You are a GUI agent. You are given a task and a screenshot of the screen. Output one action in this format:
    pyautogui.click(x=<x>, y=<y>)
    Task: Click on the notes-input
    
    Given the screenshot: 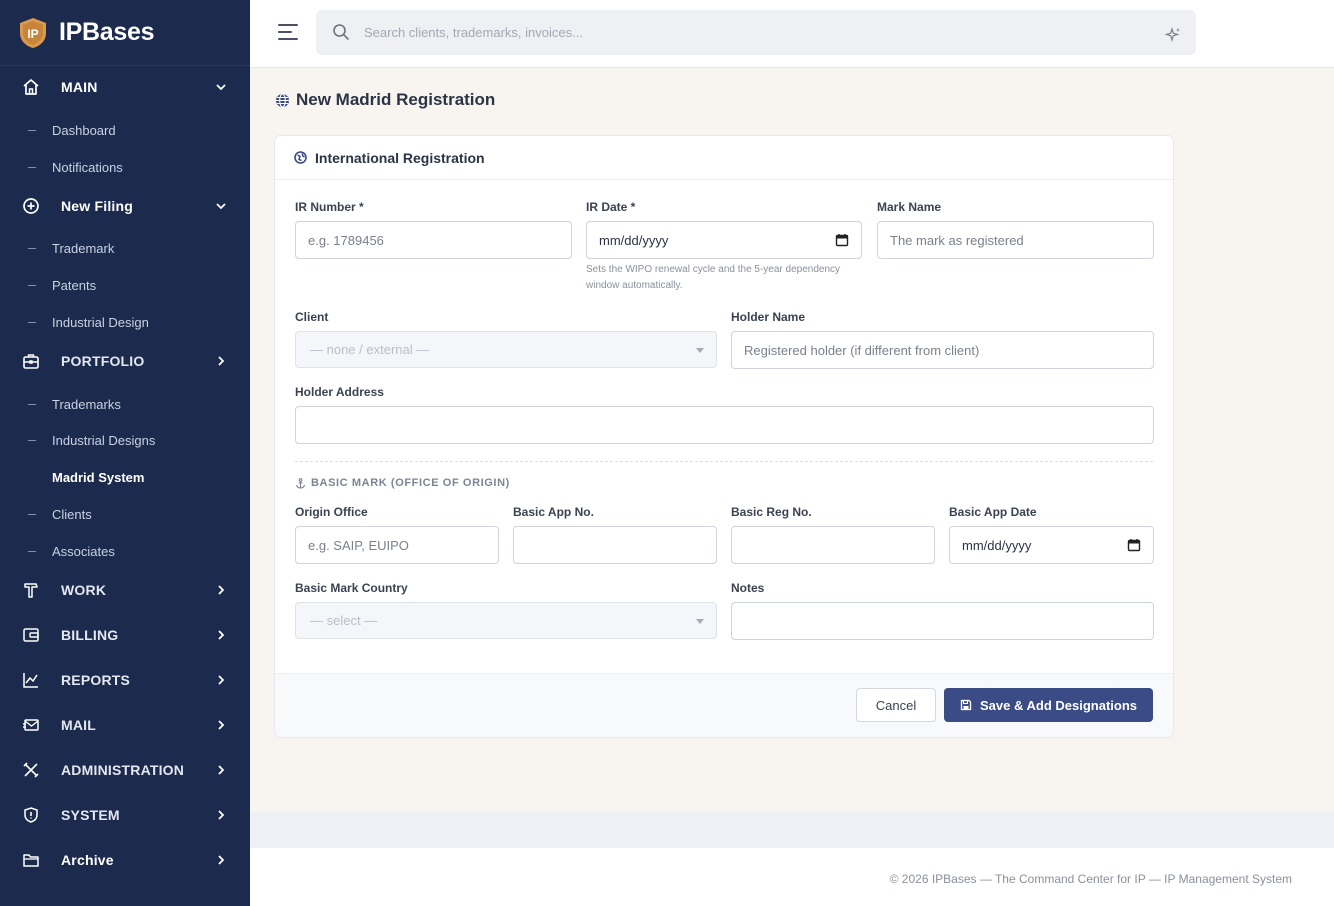 What is the action you would take?
    pyautogui.click(x=942, y=621)
    